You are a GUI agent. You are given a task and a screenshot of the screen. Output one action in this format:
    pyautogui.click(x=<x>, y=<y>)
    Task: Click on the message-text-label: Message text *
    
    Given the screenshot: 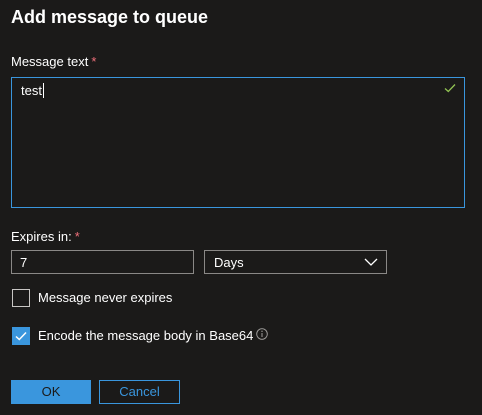 What is the action you would take?
    pyautogui.click(x=53, y=61)
    